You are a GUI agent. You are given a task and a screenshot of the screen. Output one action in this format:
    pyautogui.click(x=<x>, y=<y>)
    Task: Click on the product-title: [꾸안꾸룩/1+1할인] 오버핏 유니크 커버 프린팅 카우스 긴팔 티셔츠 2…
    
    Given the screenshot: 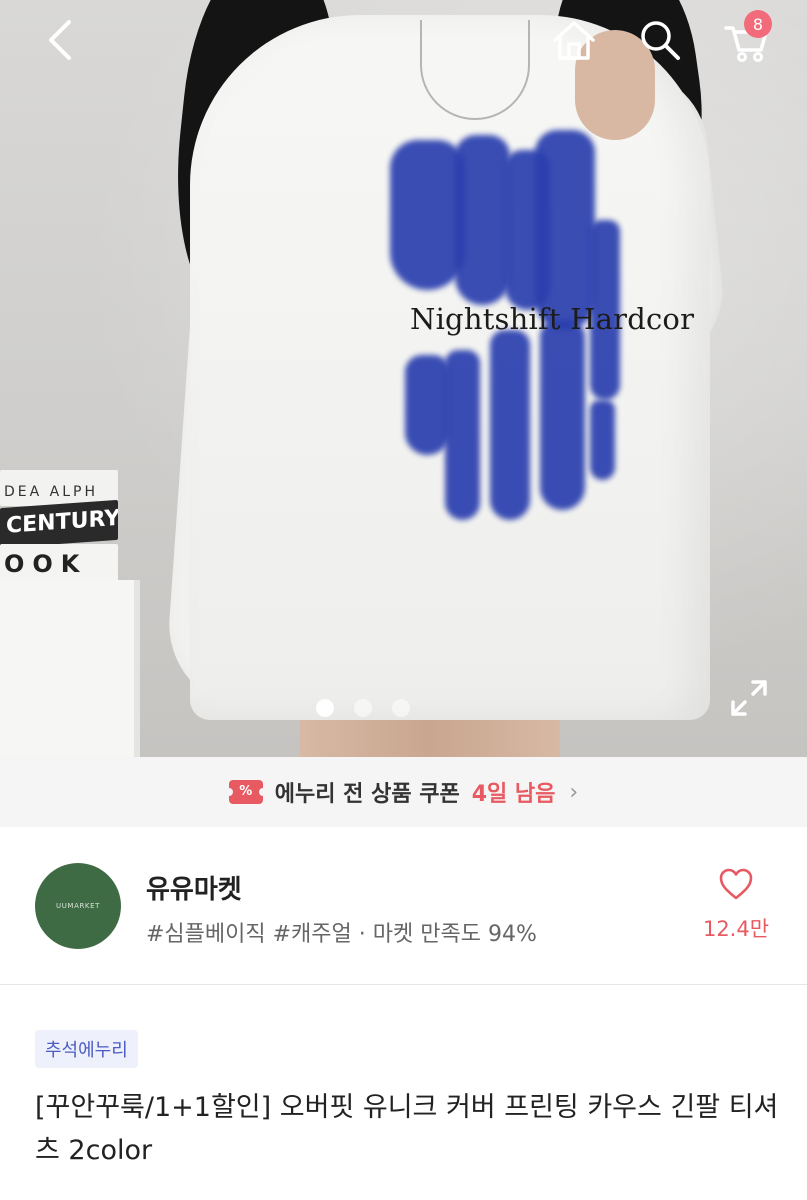 What is the action you would take?
    pyautogui.click(x=407, y=1129)
    